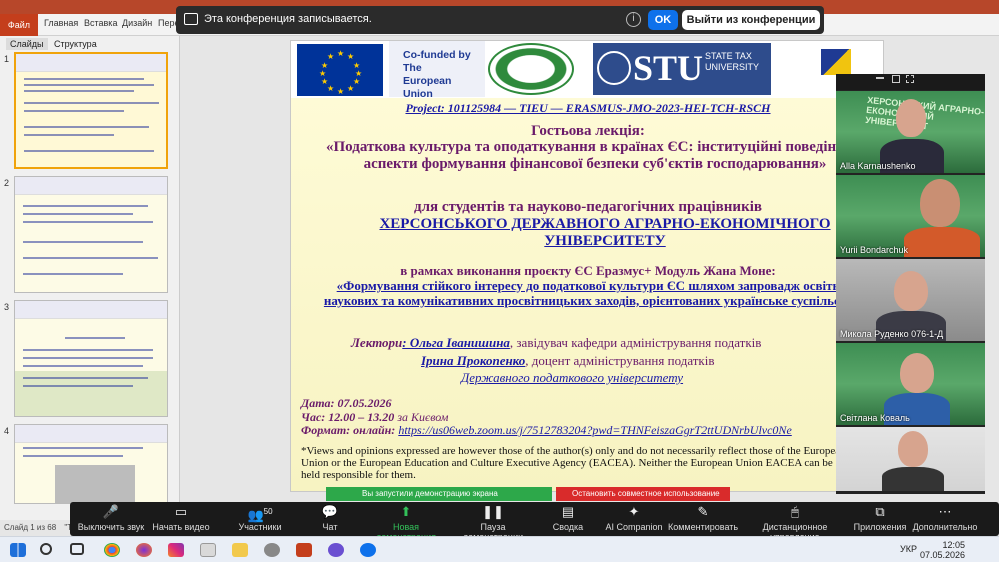 This screenshot has height=562, width=999. Describe the element at coordinates (531, 69) in the screenshot. I see `university-seal-logo` at that location.